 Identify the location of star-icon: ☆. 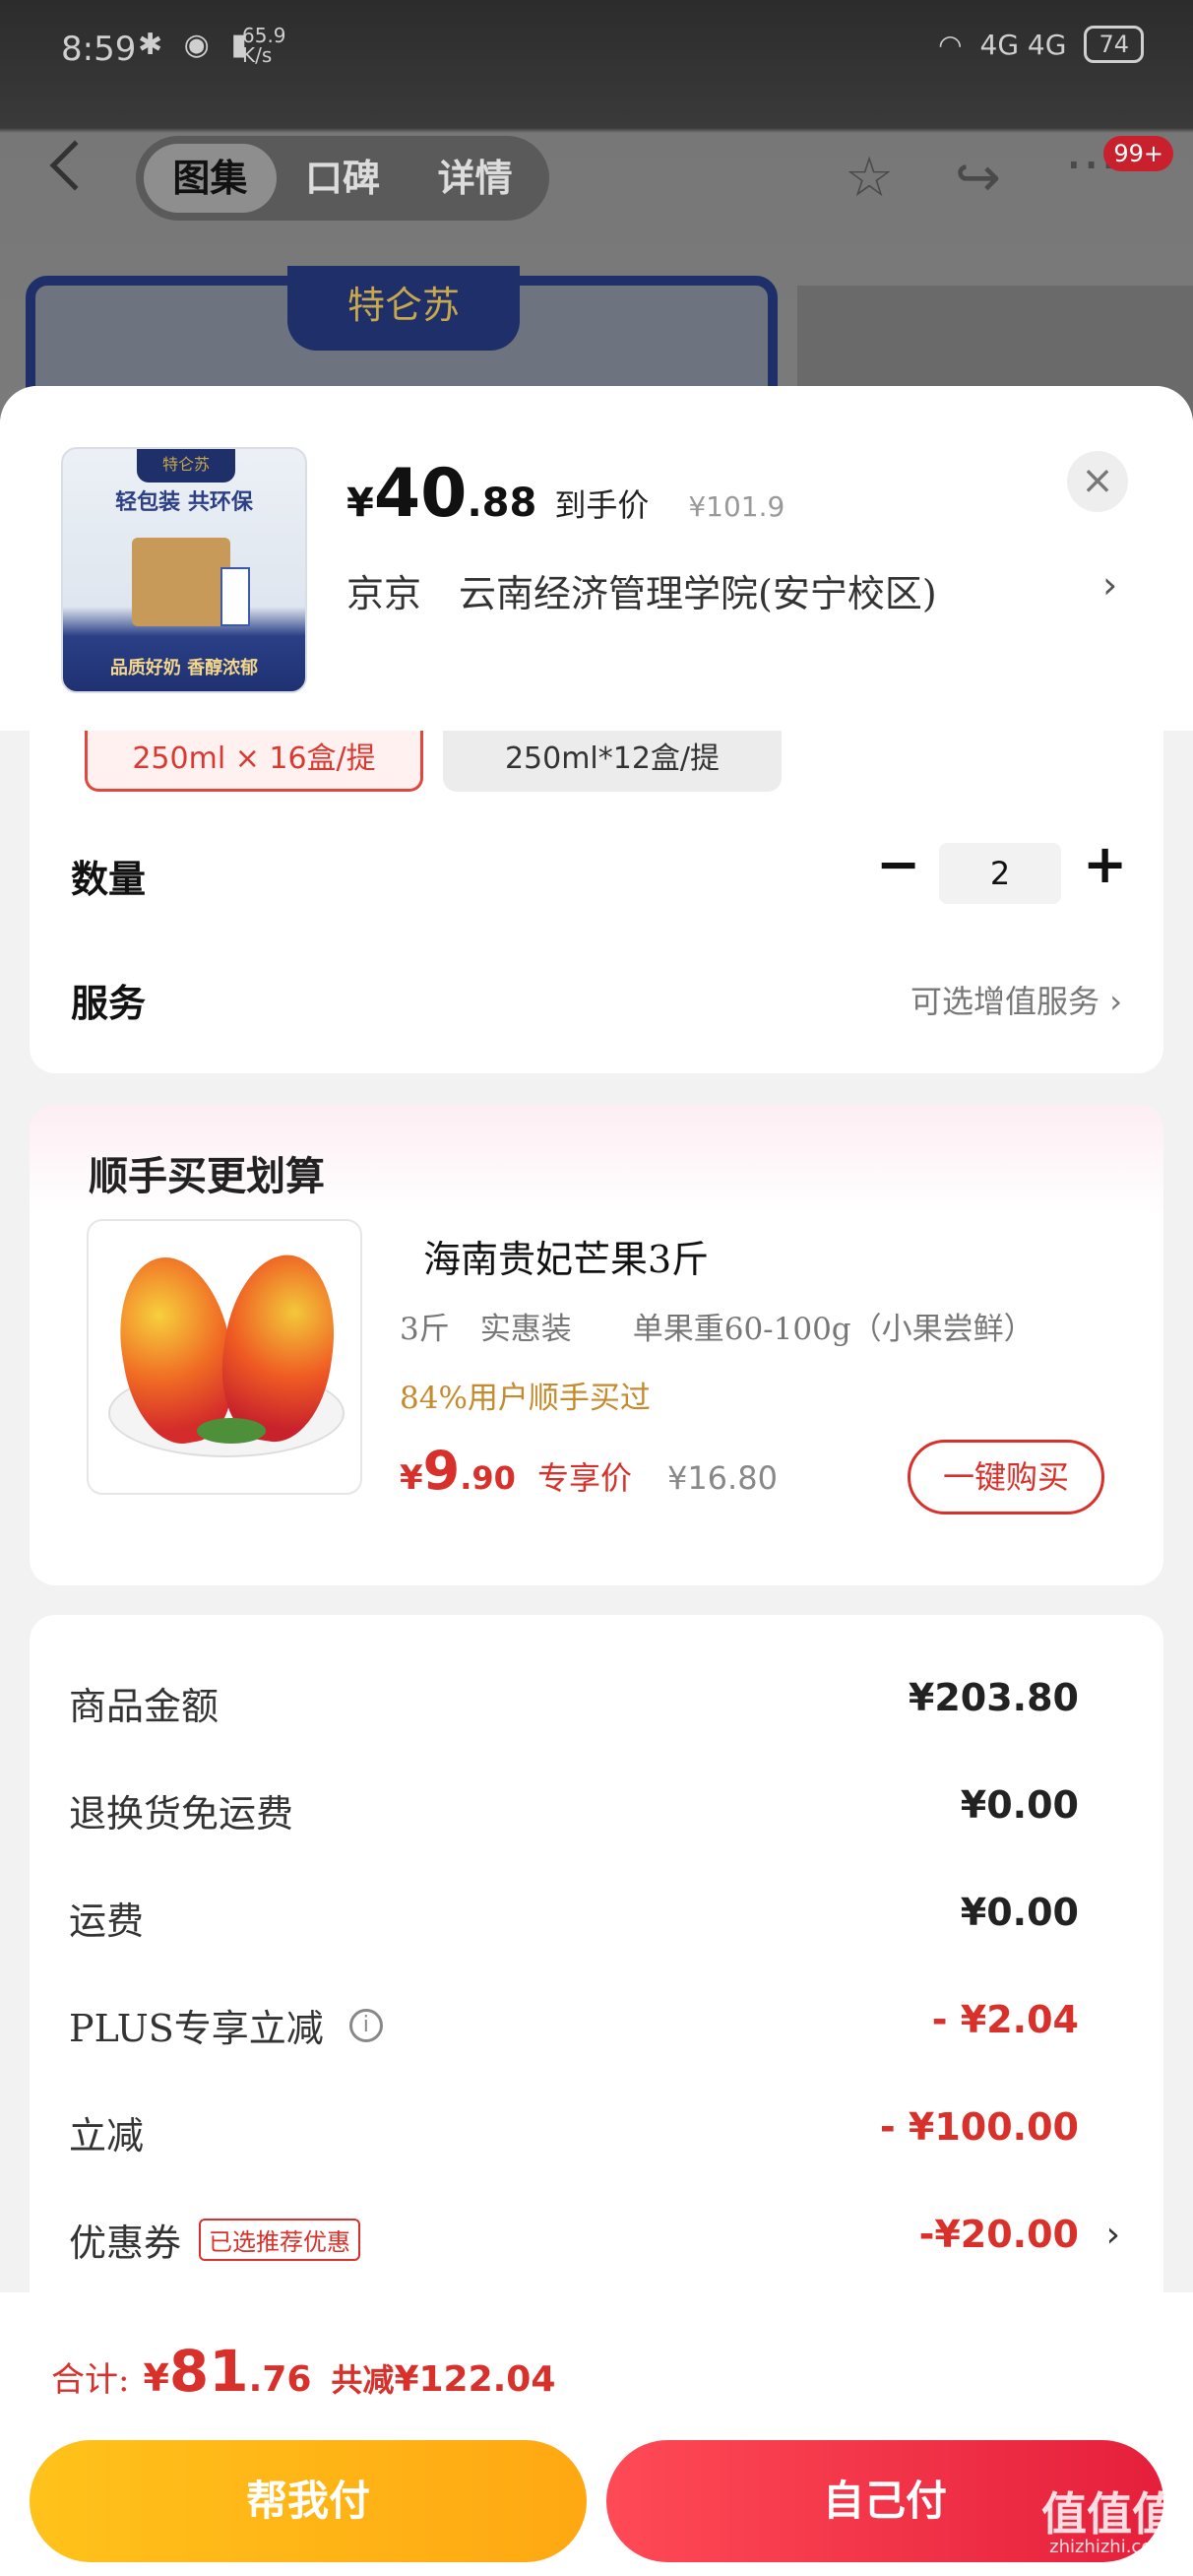
(869, 178).